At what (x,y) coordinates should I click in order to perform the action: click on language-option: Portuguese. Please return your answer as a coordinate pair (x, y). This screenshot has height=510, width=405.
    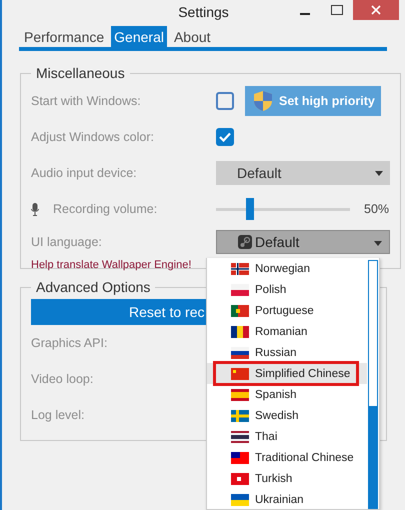
    Looking at the image, I should click on (287, 310).